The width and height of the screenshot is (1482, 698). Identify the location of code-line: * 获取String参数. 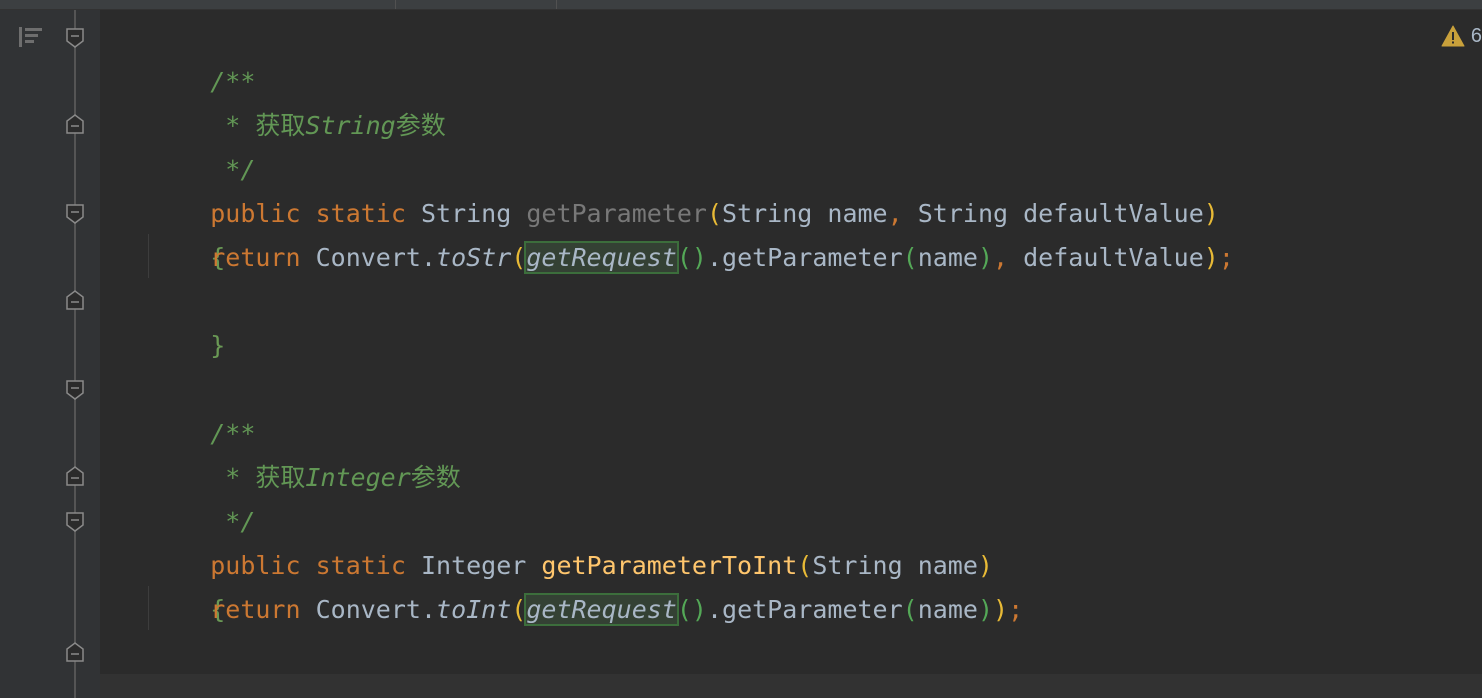
(297, 100).